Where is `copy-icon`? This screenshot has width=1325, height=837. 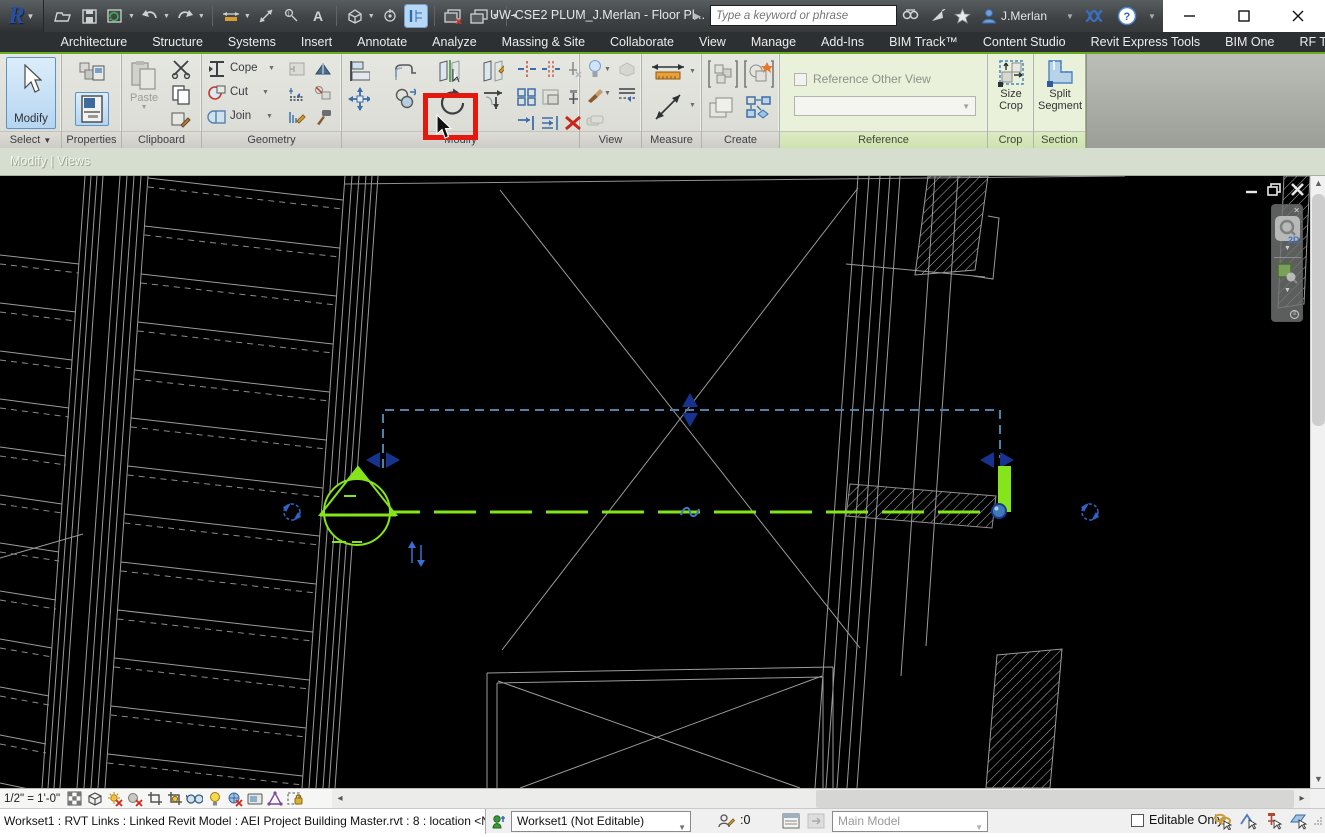
copy-icon is located at coordinates (181, 95).